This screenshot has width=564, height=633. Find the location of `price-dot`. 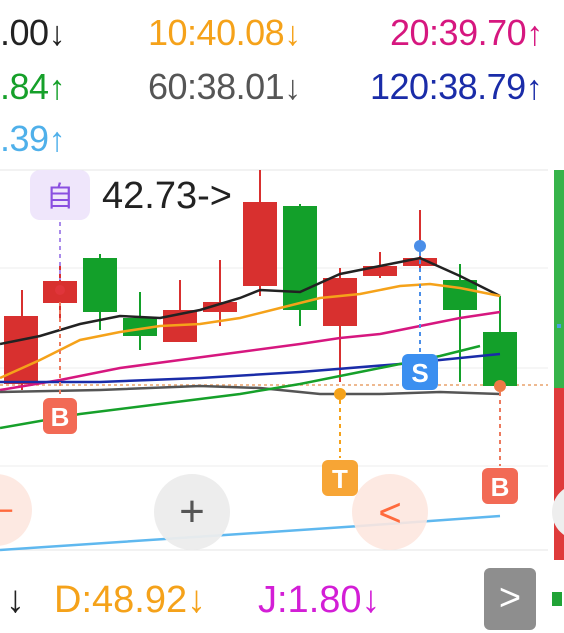

price-dot is located at coordinates (60, 290).